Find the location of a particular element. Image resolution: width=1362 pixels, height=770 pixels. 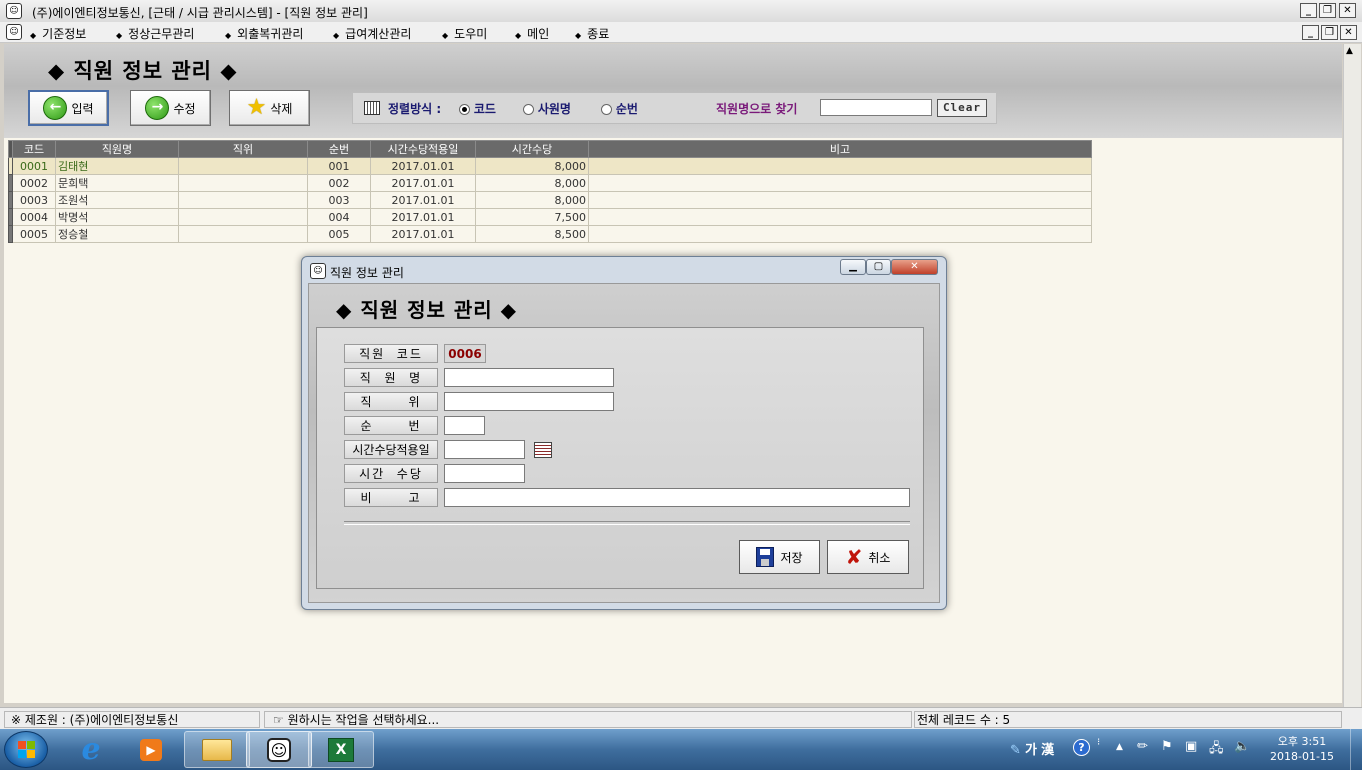

cell-seq: 005 is located at coordinates (339, 234).